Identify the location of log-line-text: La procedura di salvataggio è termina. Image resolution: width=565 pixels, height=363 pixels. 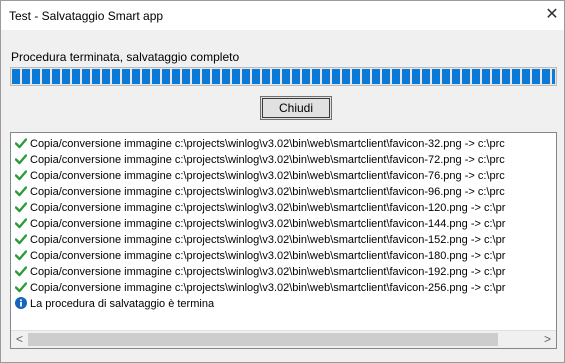
(122, 304).